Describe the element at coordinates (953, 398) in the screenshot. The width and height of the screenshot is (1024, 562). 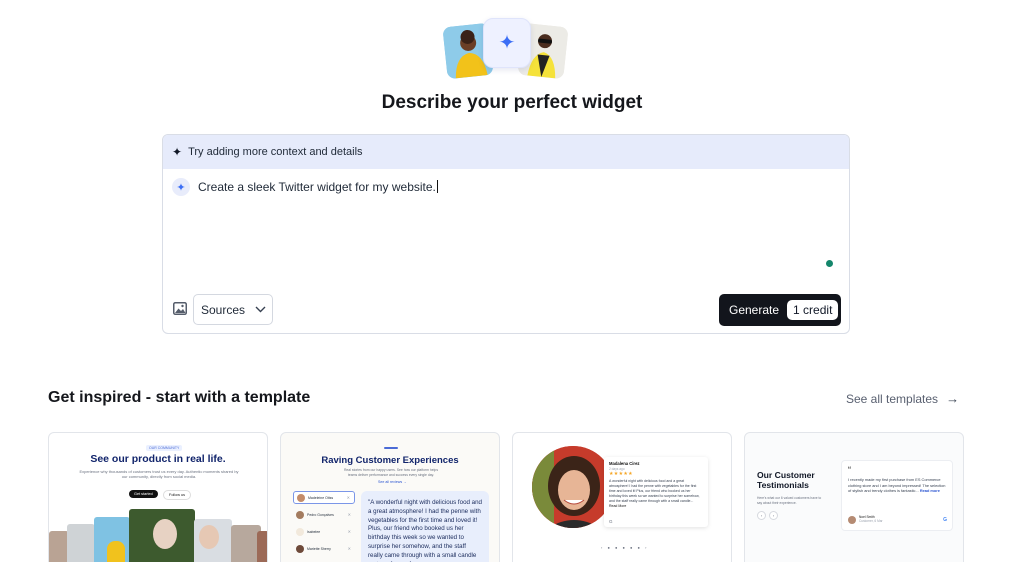
I see `arrow-right-icon: →` at that location.